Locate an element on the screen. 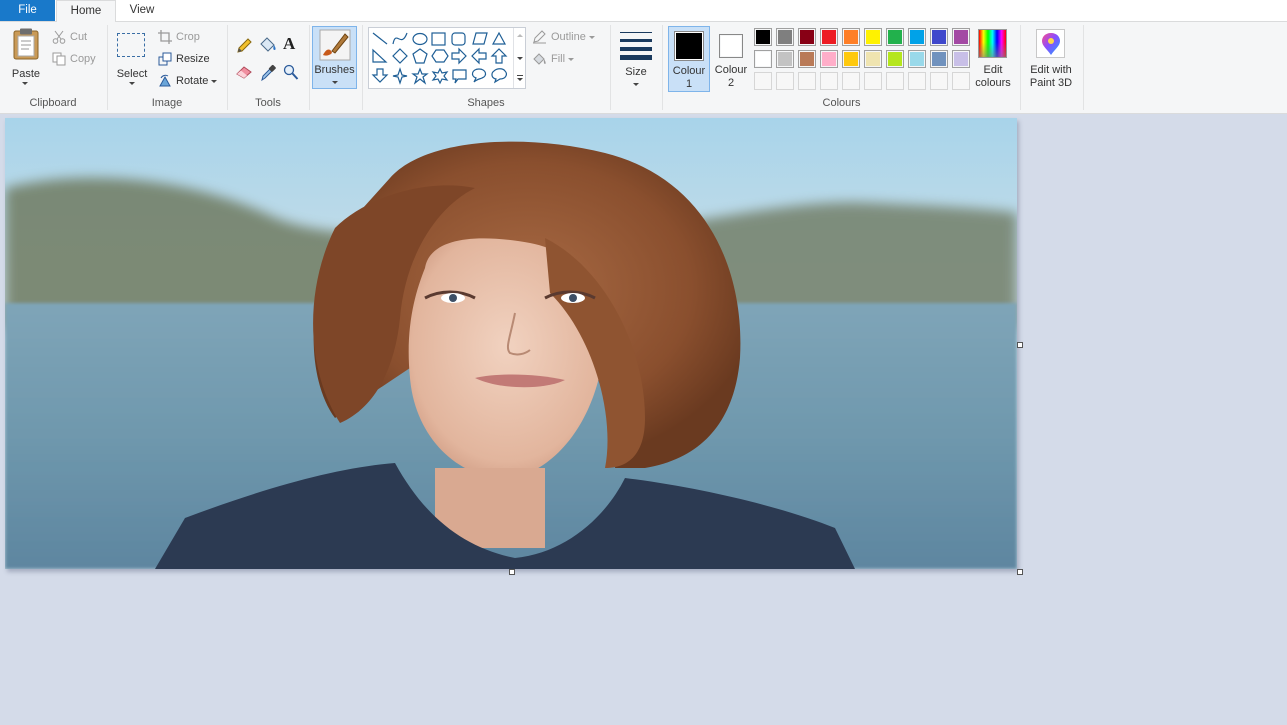 The height and width of the screenshot is (725, 1287). magnifier-icon is located at coordinates (291, 72).